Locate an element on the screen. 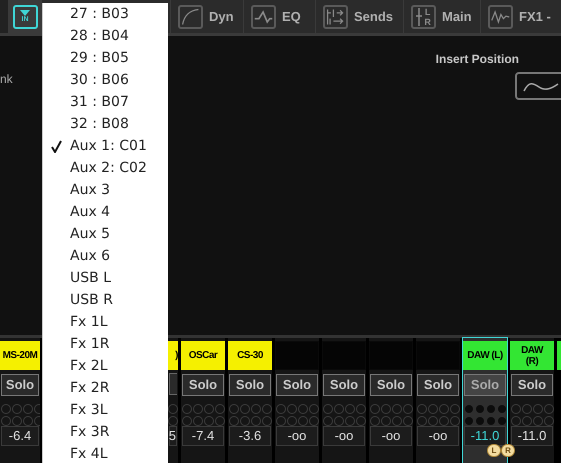 Image resolution: width=561 pixels, height=463 pixels. menu-item-label: Fx 3L is located at coordinates (89, 410).